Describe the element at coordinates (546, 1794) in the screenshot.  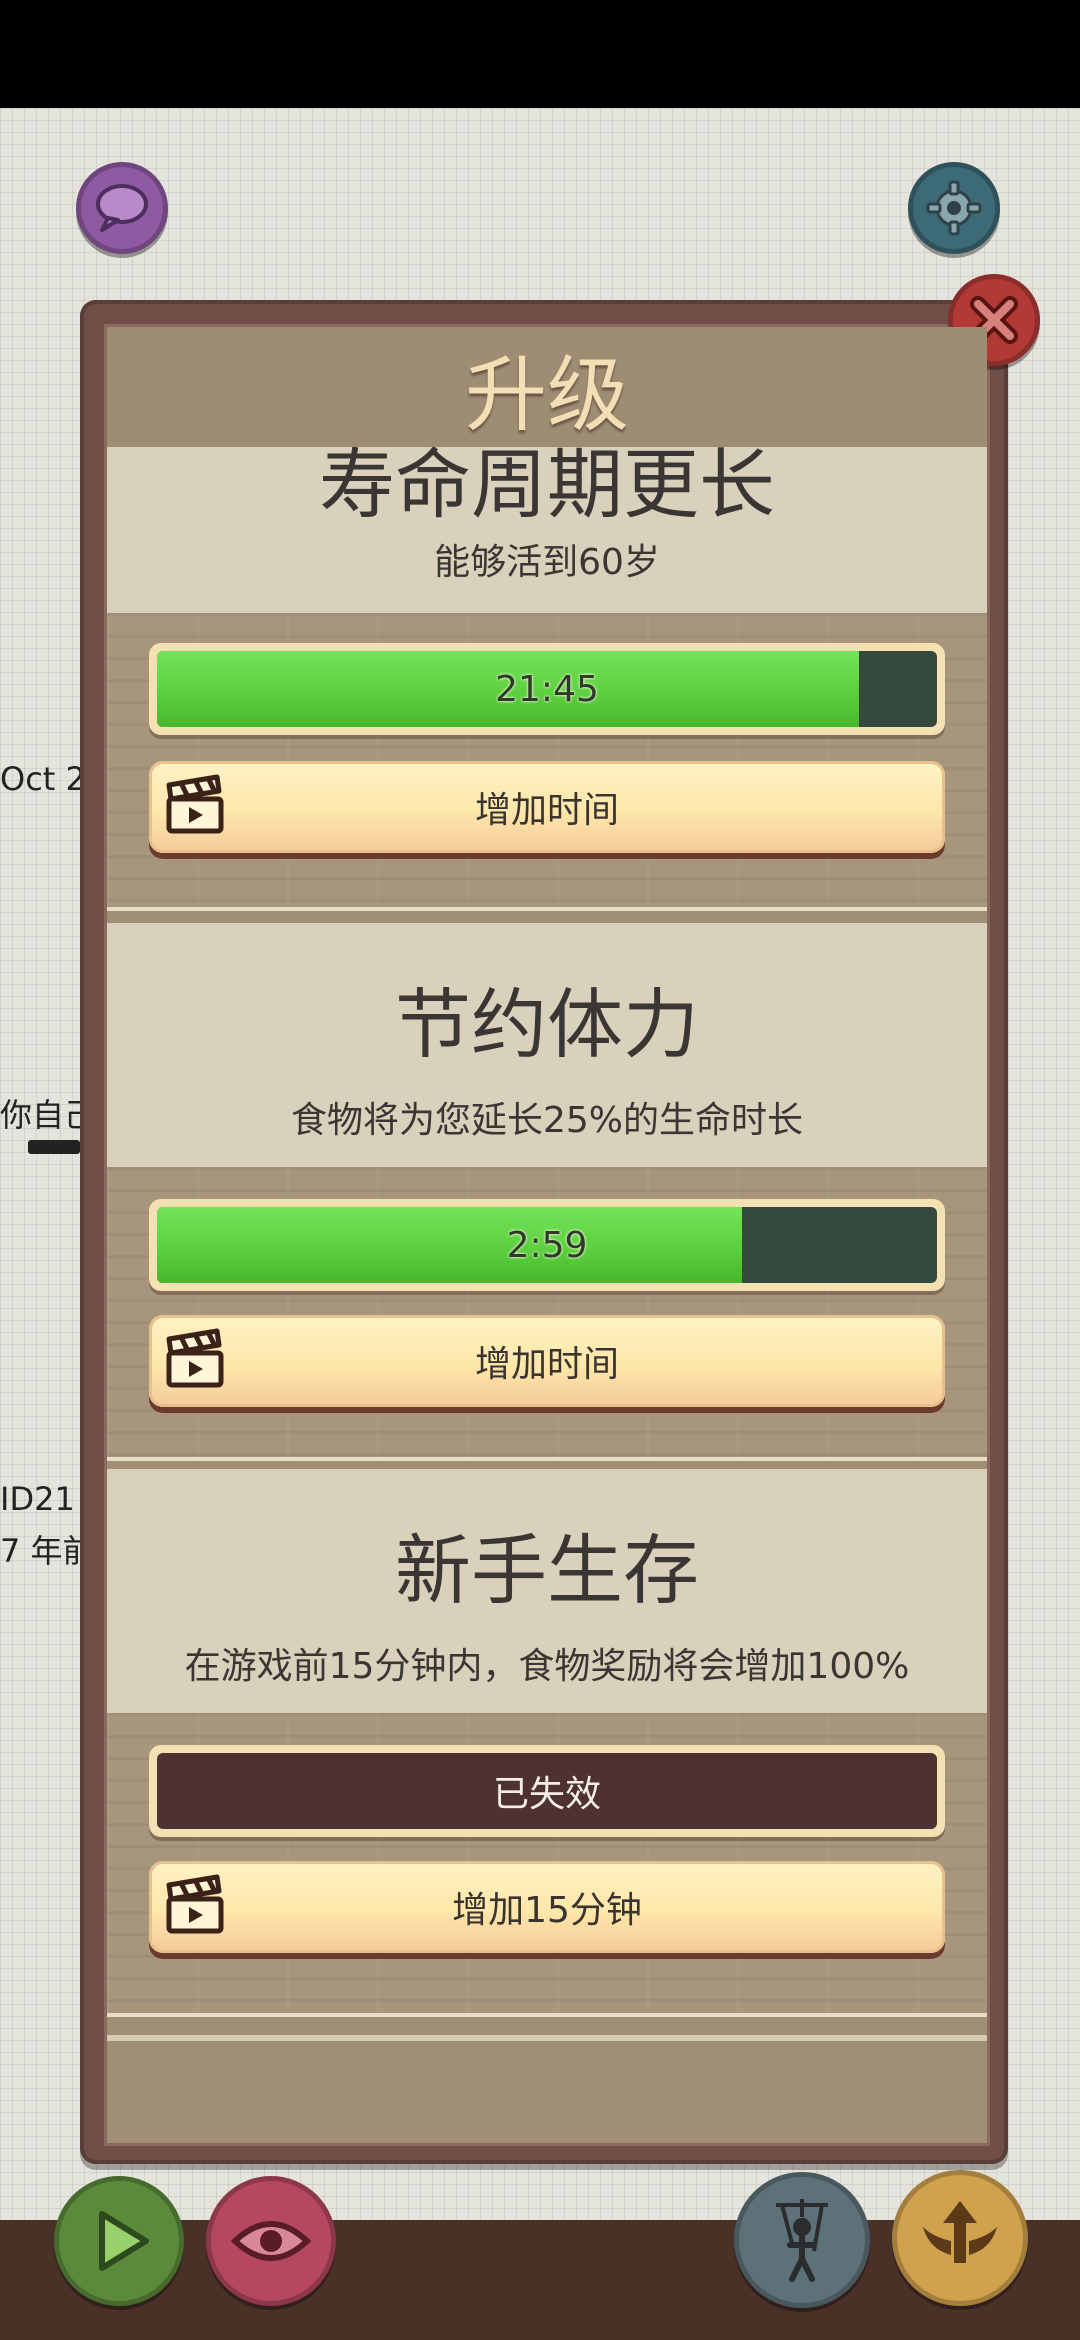
I see `status-text: 已失效` at that location.